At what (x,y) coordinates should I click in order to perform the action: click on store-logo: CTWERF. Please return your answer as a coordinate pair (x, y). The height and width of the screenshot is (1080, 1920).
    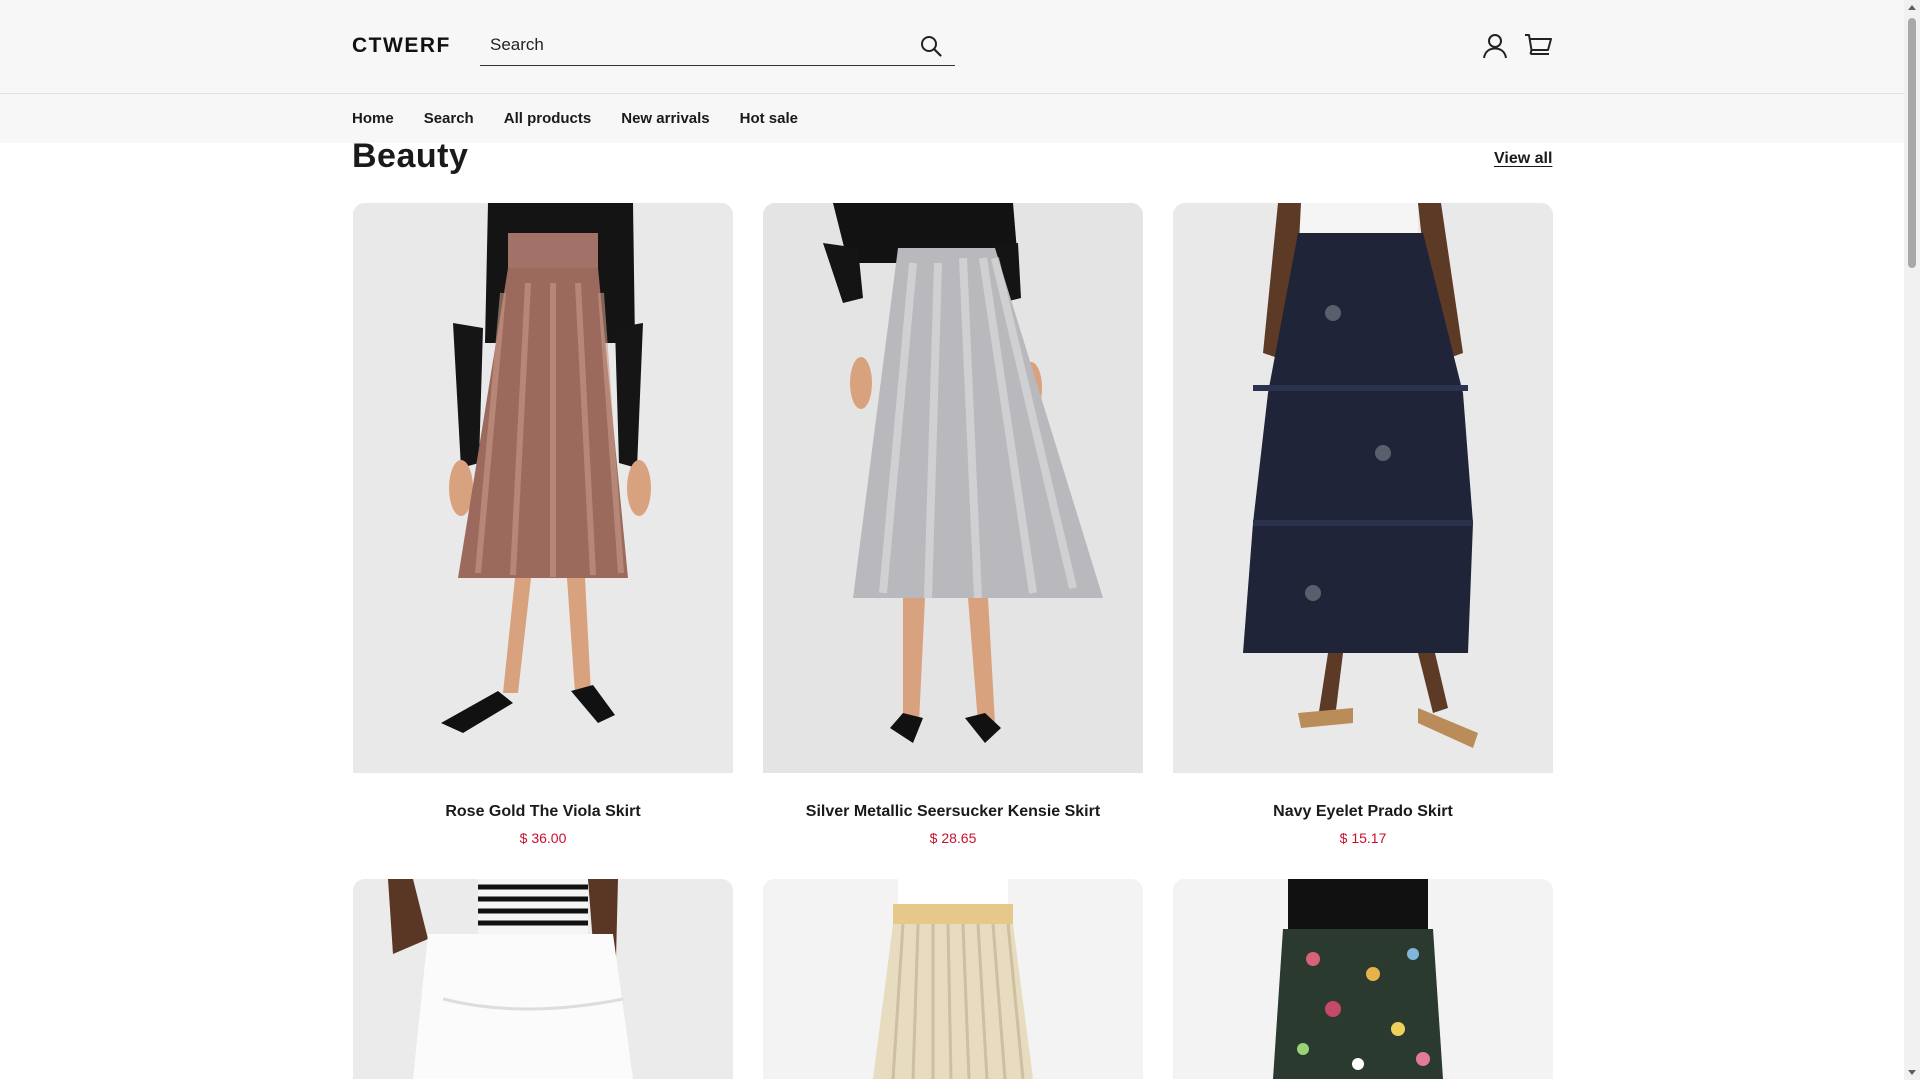
    Looking at the image, I should click on (401, 46).